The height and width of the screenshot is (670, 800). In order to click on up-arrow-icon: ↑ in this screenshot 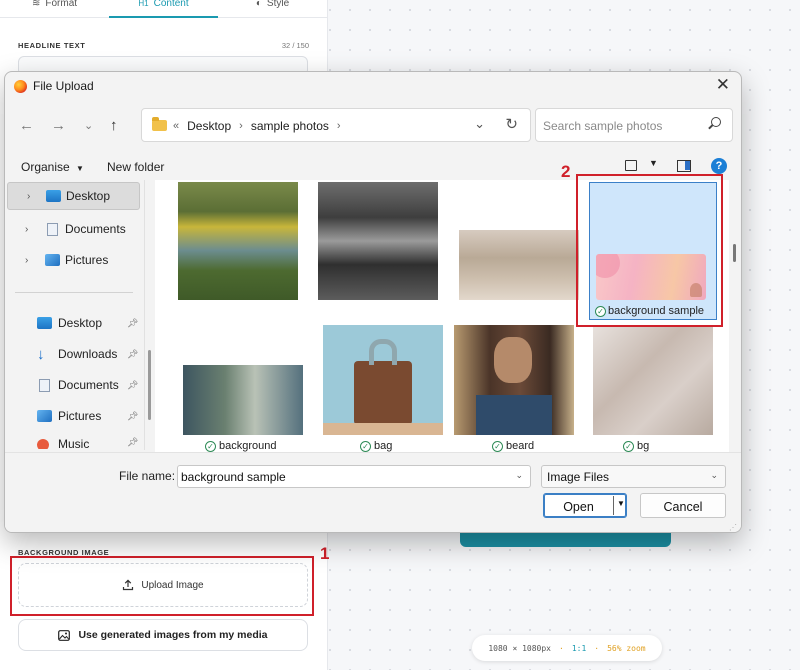, I will do `click(114, 125)`.